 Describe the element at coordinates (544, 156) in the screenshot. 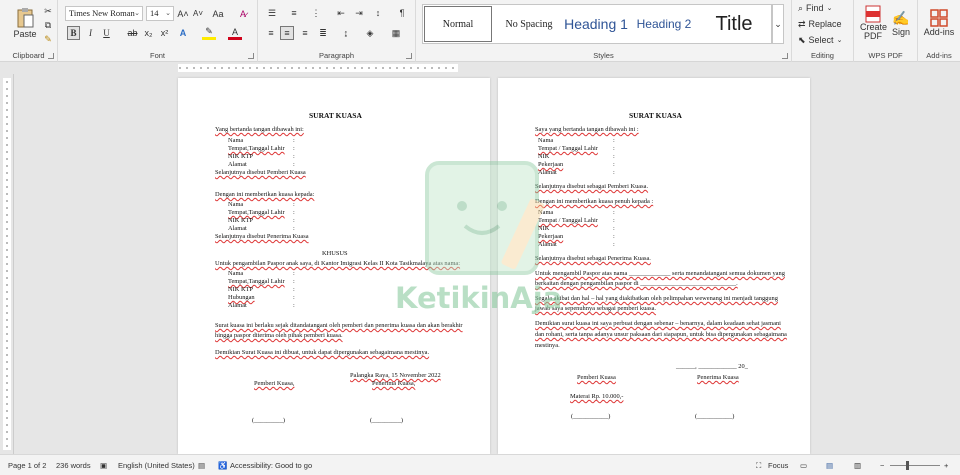

I see `page2-field-nik: NIK` at that location.